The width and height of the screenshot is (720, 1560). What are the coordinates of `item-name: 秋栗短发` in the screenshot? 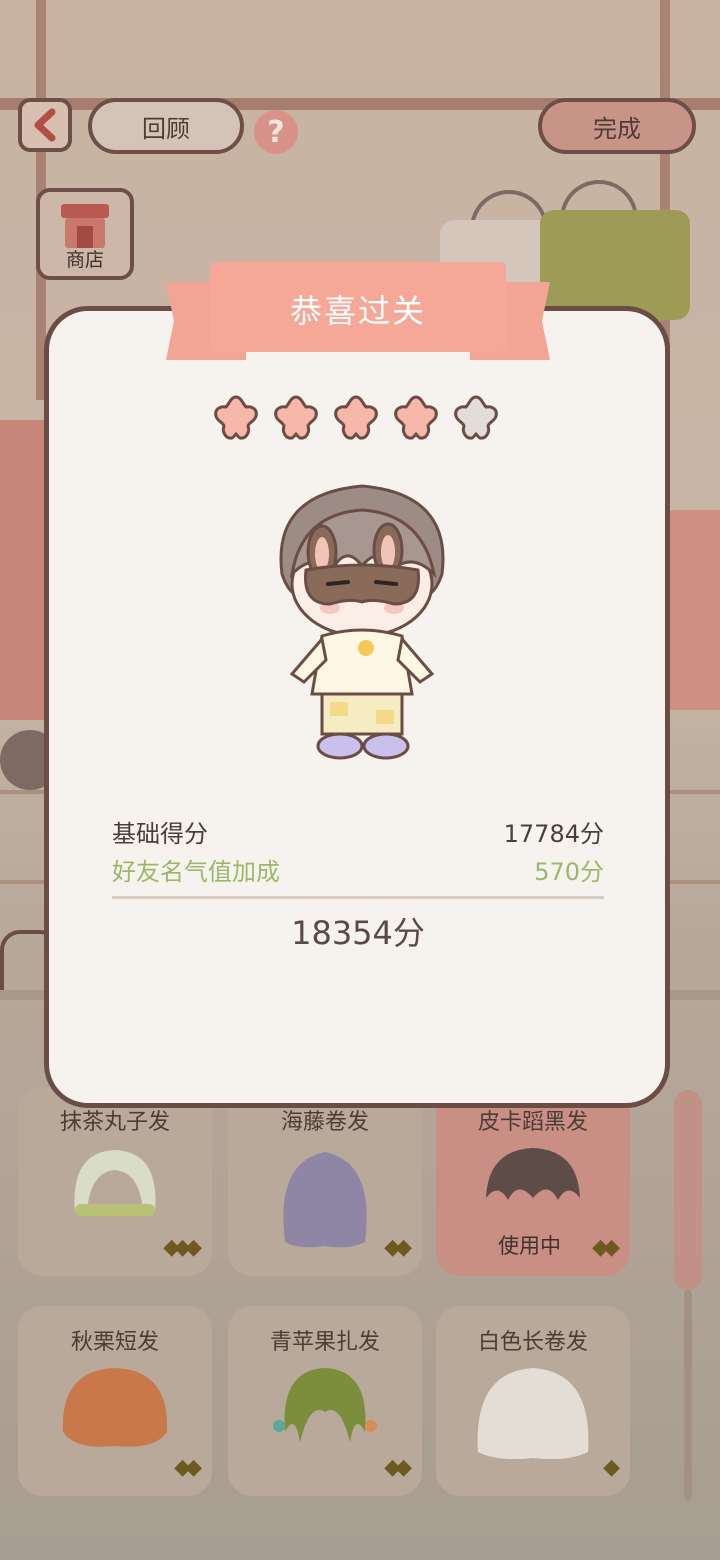 It's located at (114, 1342).